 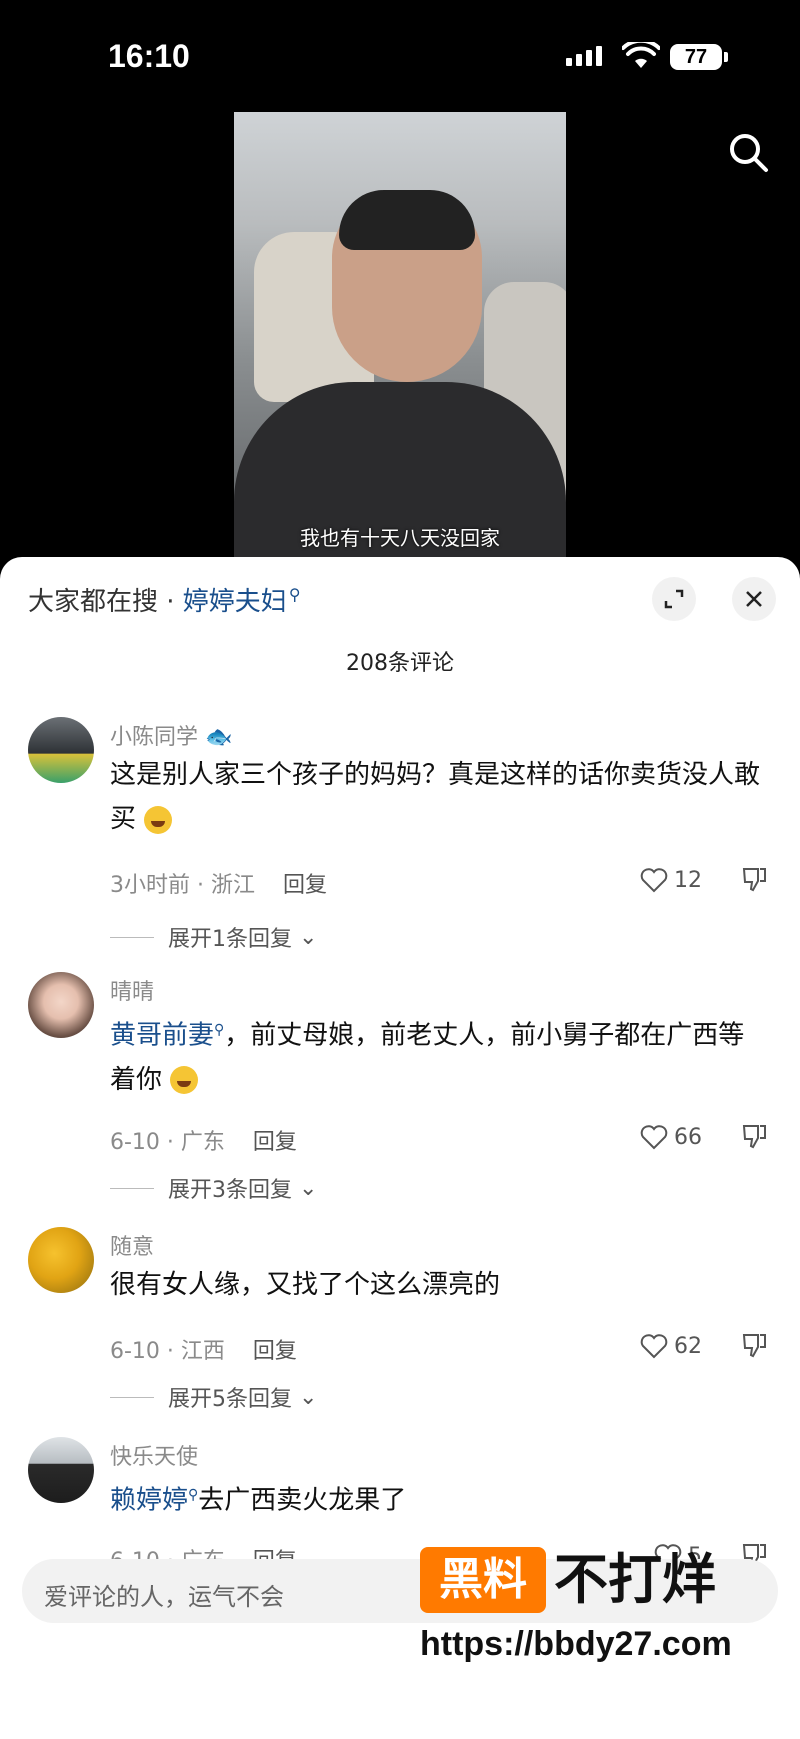 What do you see at coordinates (218, 885) in the screenshot?
I see `comment-meta: 3小时前 · 浙江 回复` at bounding box center [218, 885].